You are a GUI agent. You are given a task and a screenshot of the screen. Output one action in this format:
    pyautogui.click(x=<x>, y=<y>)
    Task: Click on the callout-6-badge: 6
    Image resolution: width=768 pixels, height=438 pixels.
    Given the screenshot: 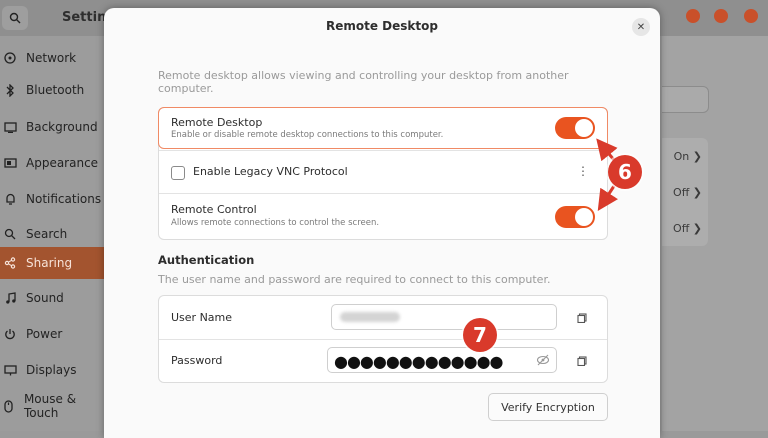 What is the action you would take?
    pyautogui.click(x=625, y=172)
    